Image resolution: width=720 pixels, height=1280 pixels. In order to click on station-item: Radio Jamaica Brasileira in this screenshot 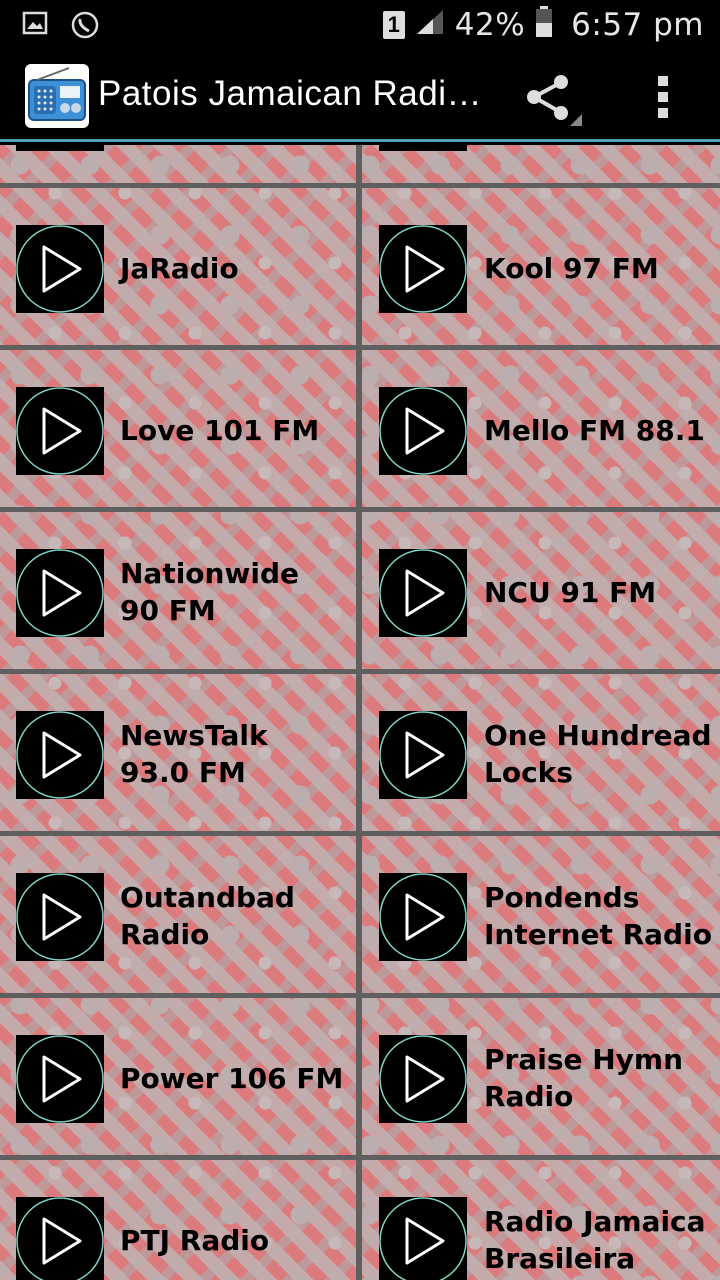, I will do `click(540, 1220)`.